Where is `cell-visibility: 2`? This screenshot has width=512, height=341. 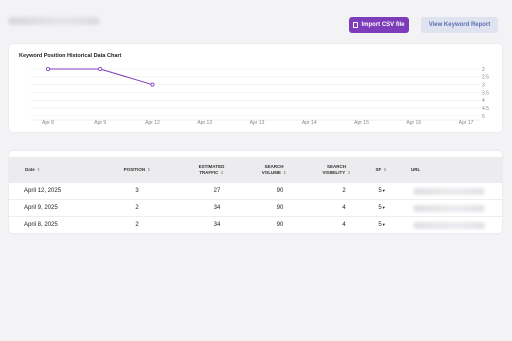 cell-visibility: 2 is located at coordinates (344, 191).